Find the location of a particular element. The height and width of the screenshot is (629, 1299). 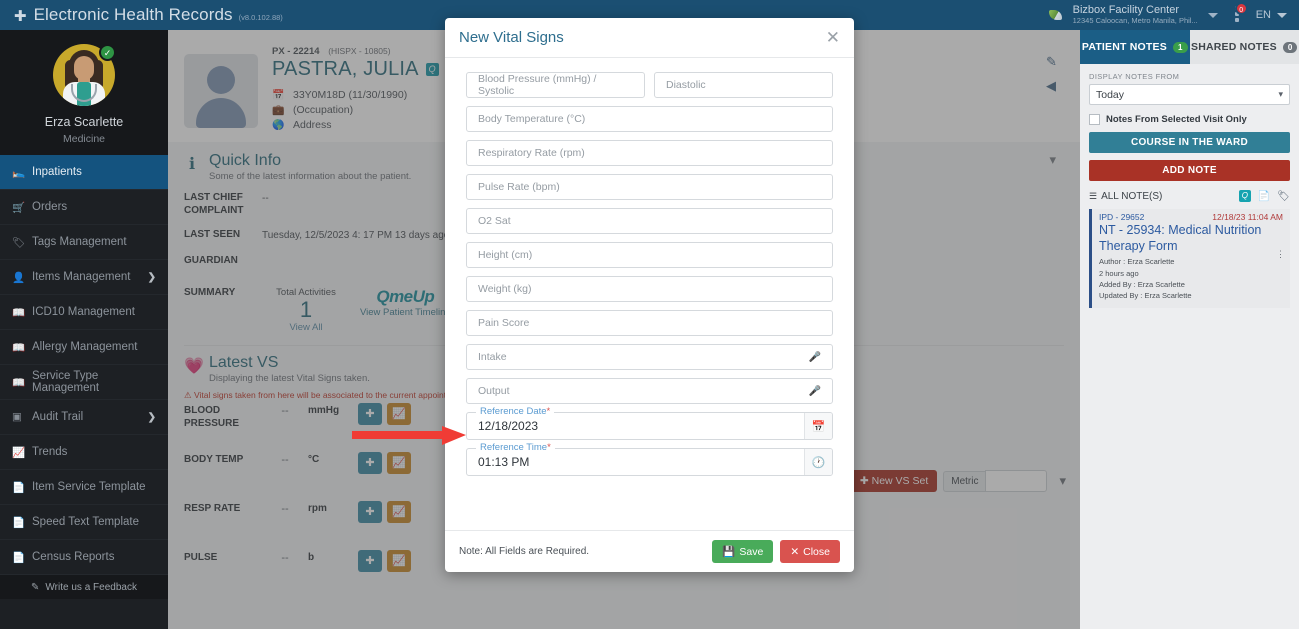

vs-left-value: -- is located at coordinates (285, 411).